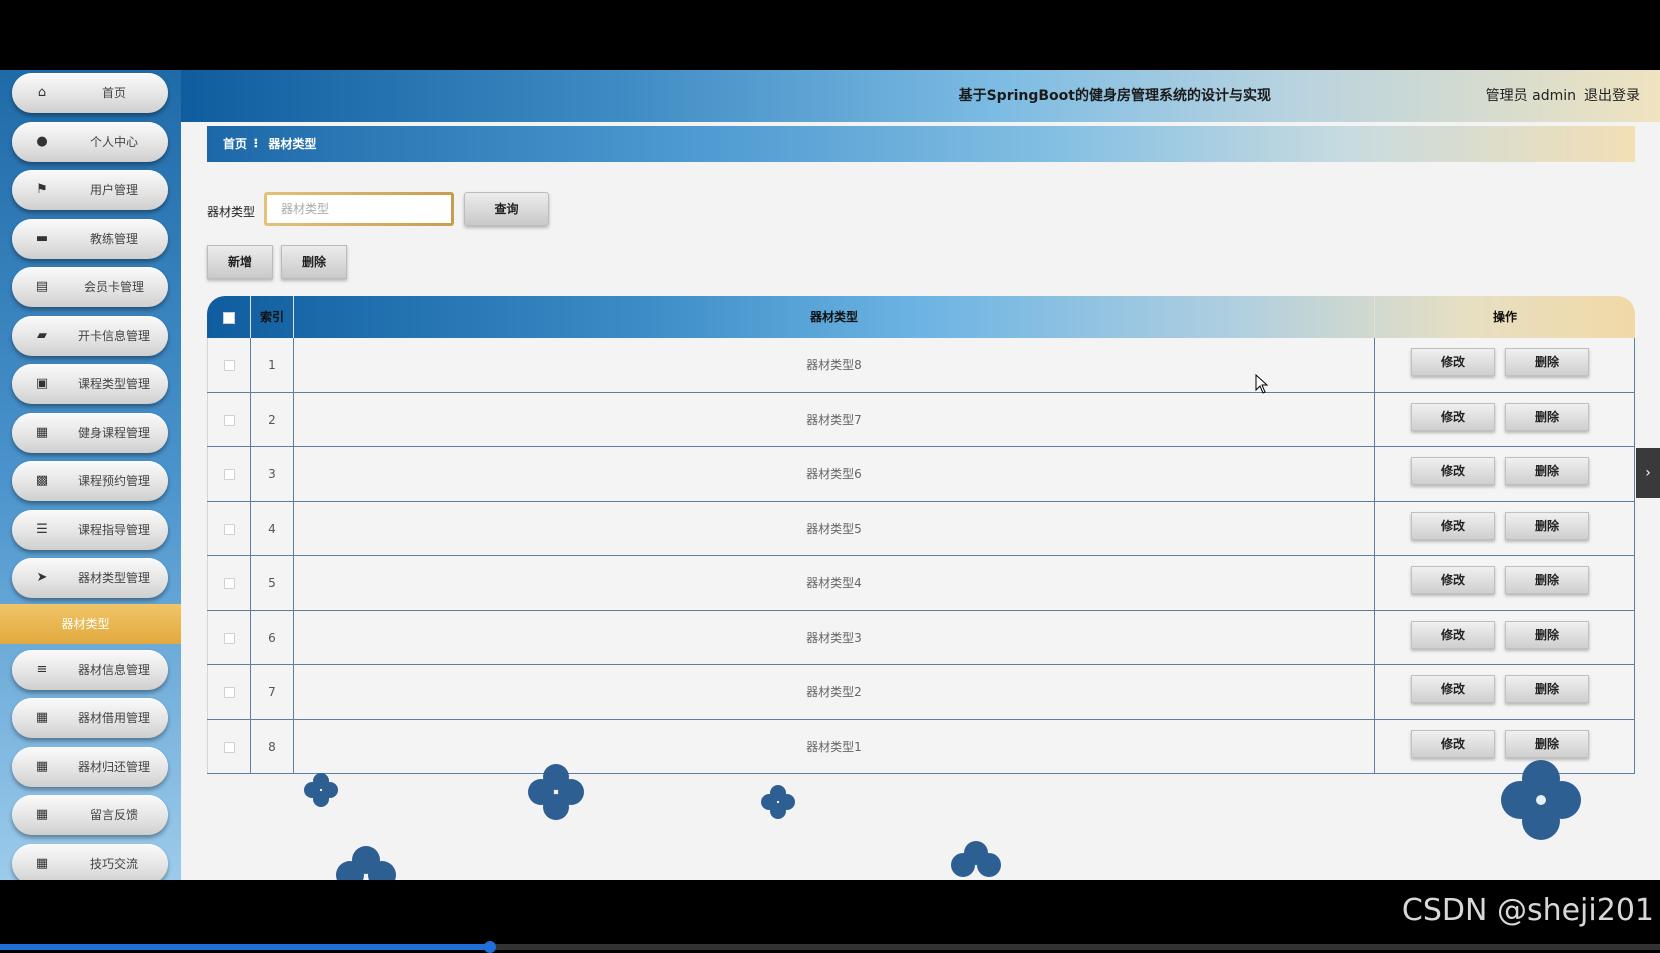  I want to click on sidebar-item: ▤ 会员卡管理, so click(90, 287).